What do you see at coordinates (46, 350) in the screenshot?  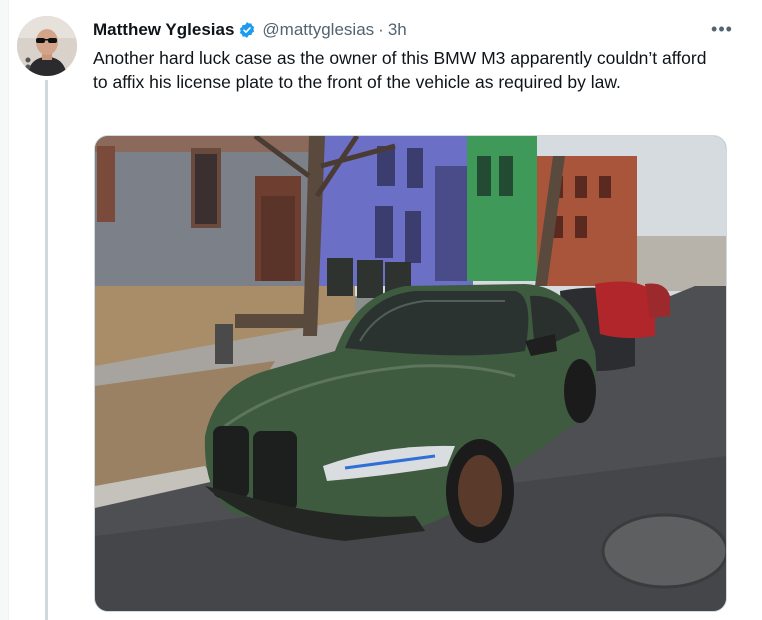 I see `thread-line` at bounding box center [46, 350].